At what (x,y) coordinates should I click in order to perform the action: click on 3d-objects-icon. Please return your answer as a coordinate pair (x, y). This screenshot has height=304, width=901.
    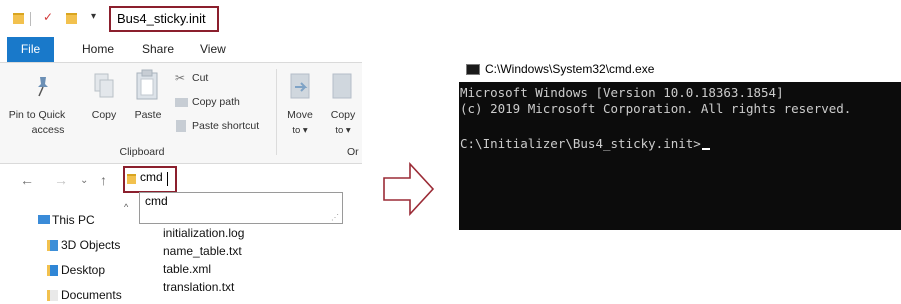
    Looking at the image, I should click on (52, 245).